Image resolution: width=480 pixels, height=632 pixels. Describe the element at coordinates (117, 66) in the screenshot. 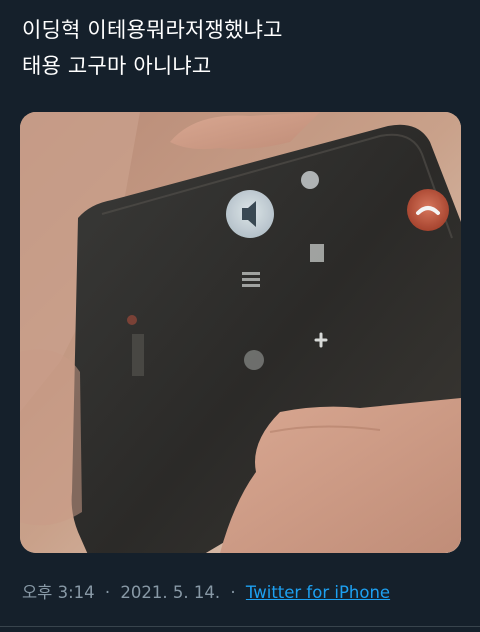

I see `tweet-text-line-2: 태용 고구마 아니냐고` at that location.